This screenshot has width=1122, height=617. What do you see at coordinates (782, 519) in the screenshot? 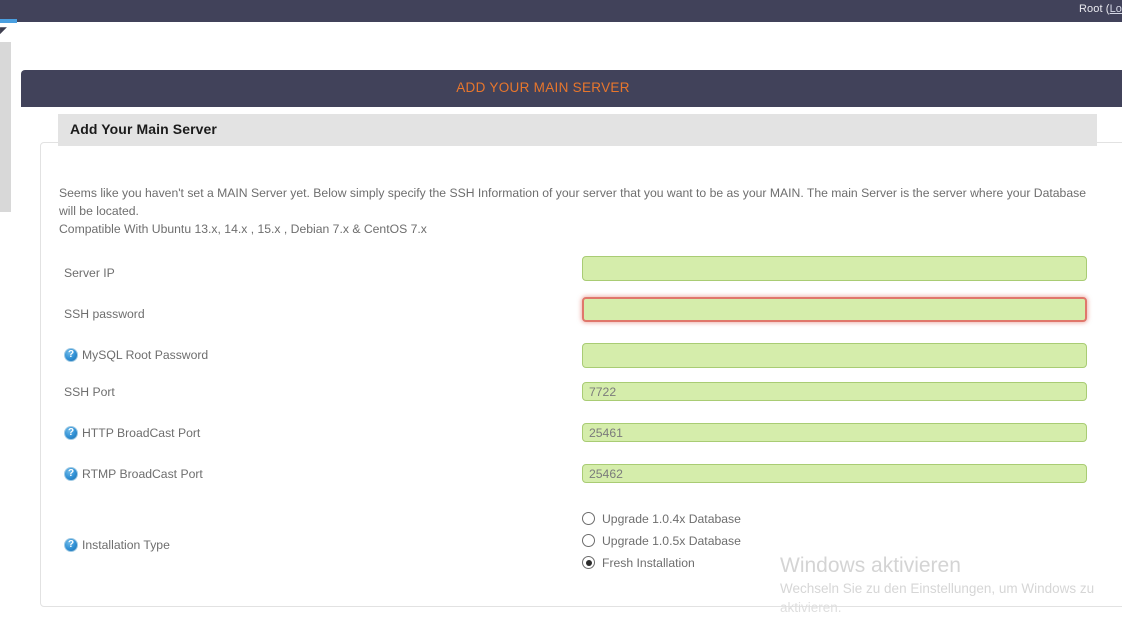
I see `installation-type-option: Upgrade 1.0.4x Database` at bounding box center [782, 519].